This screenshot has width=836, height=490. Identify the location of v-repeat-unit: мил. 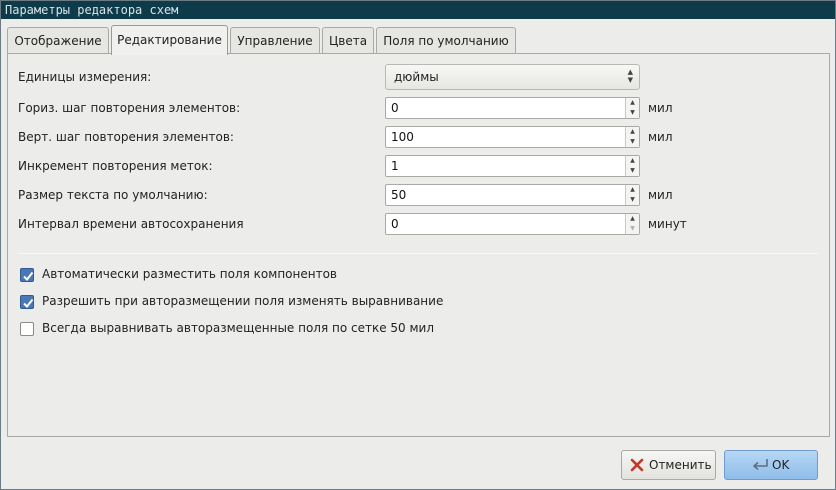
(660, 137).